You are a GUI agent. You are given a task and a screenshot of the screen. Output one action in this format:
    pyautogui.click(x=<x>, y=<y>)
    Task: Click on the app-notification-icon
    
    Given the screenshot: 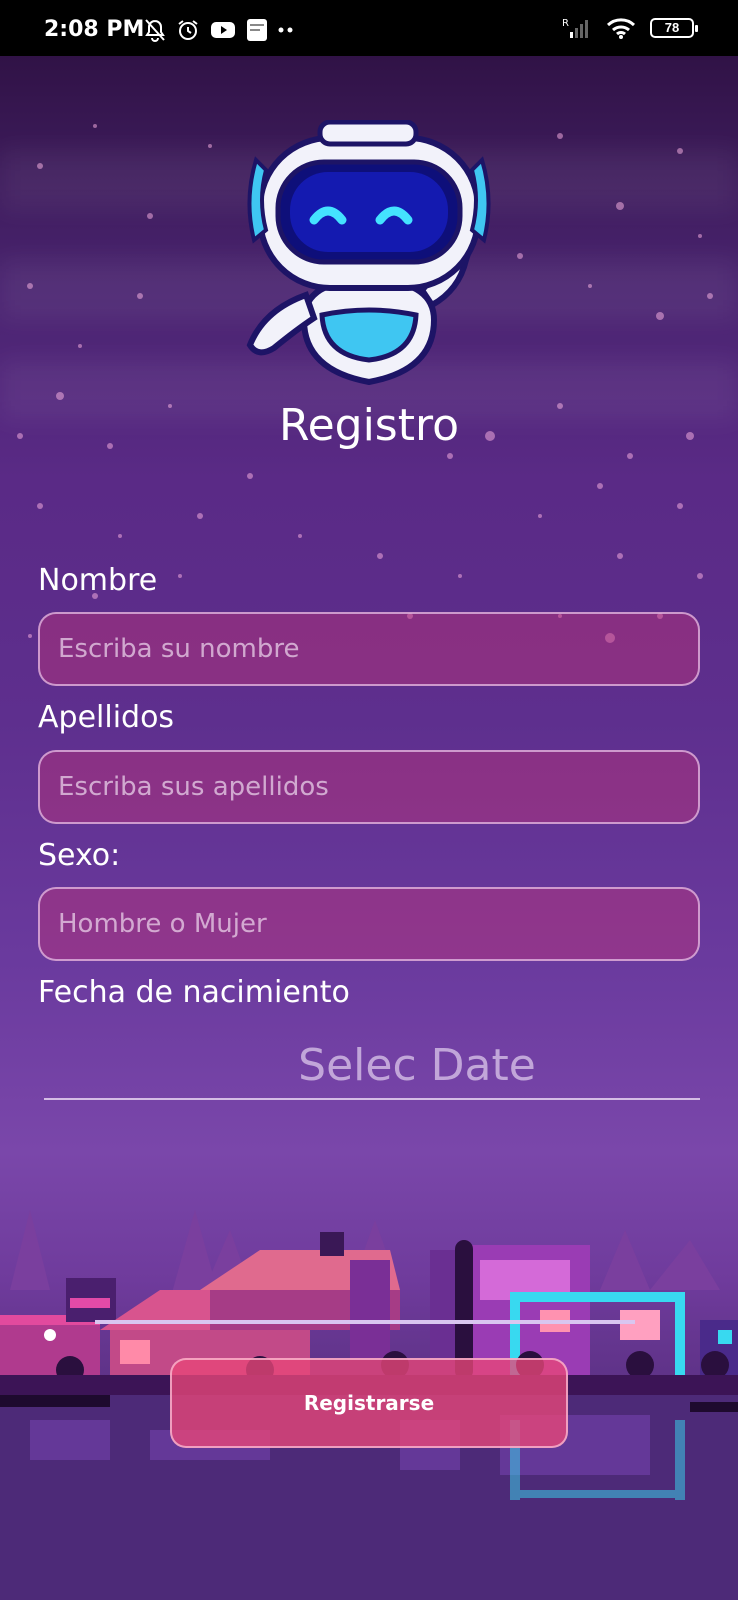 What is the action you would take?
    pyautogui.click(x=257, y=30)
    